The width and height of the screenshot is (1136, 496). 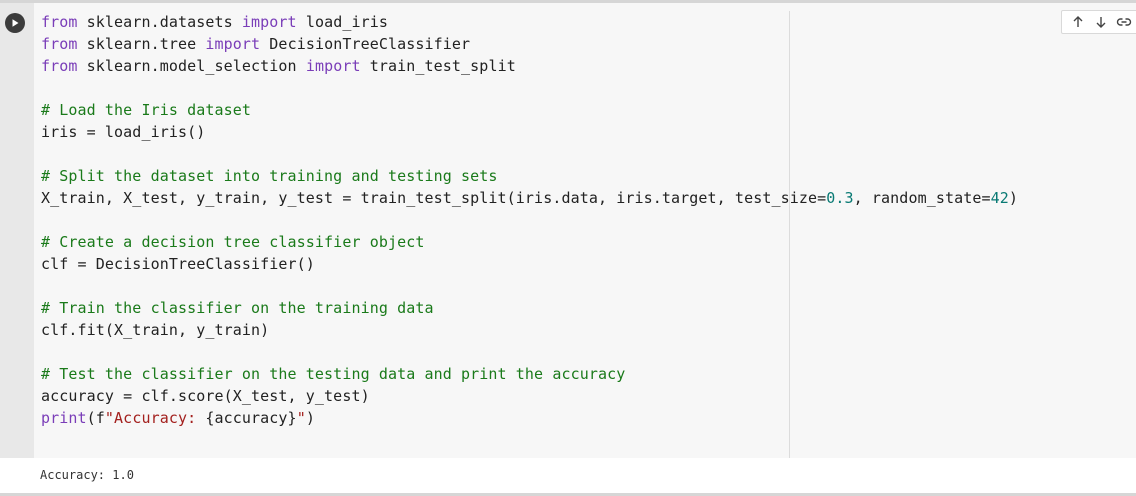 I want to click on line-length-ruler, so click(x=789, y=234).